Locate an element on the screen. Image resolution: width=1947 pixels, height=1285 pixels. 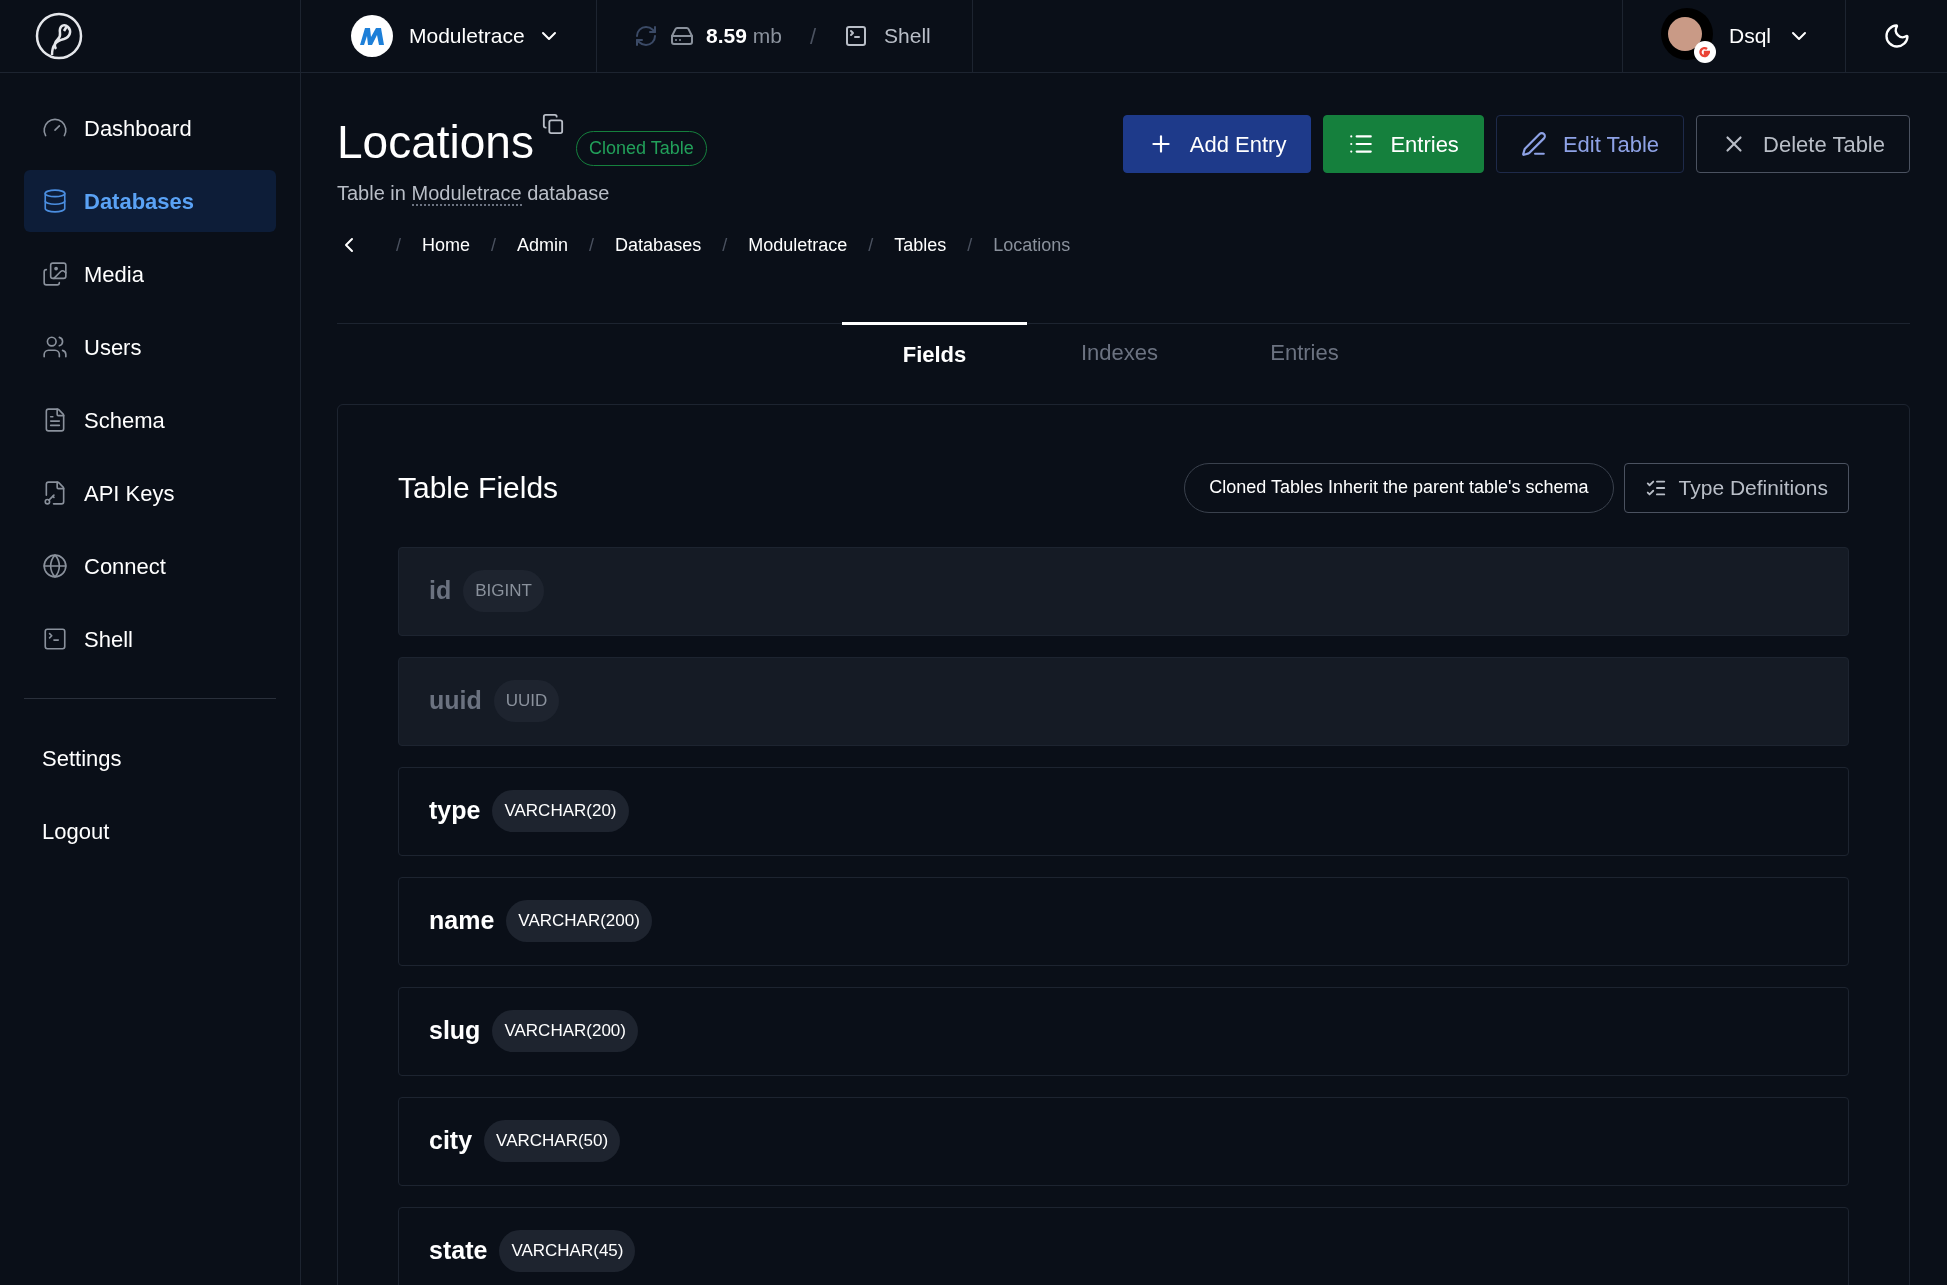
globe-icon is located at coordinates (55, 566).